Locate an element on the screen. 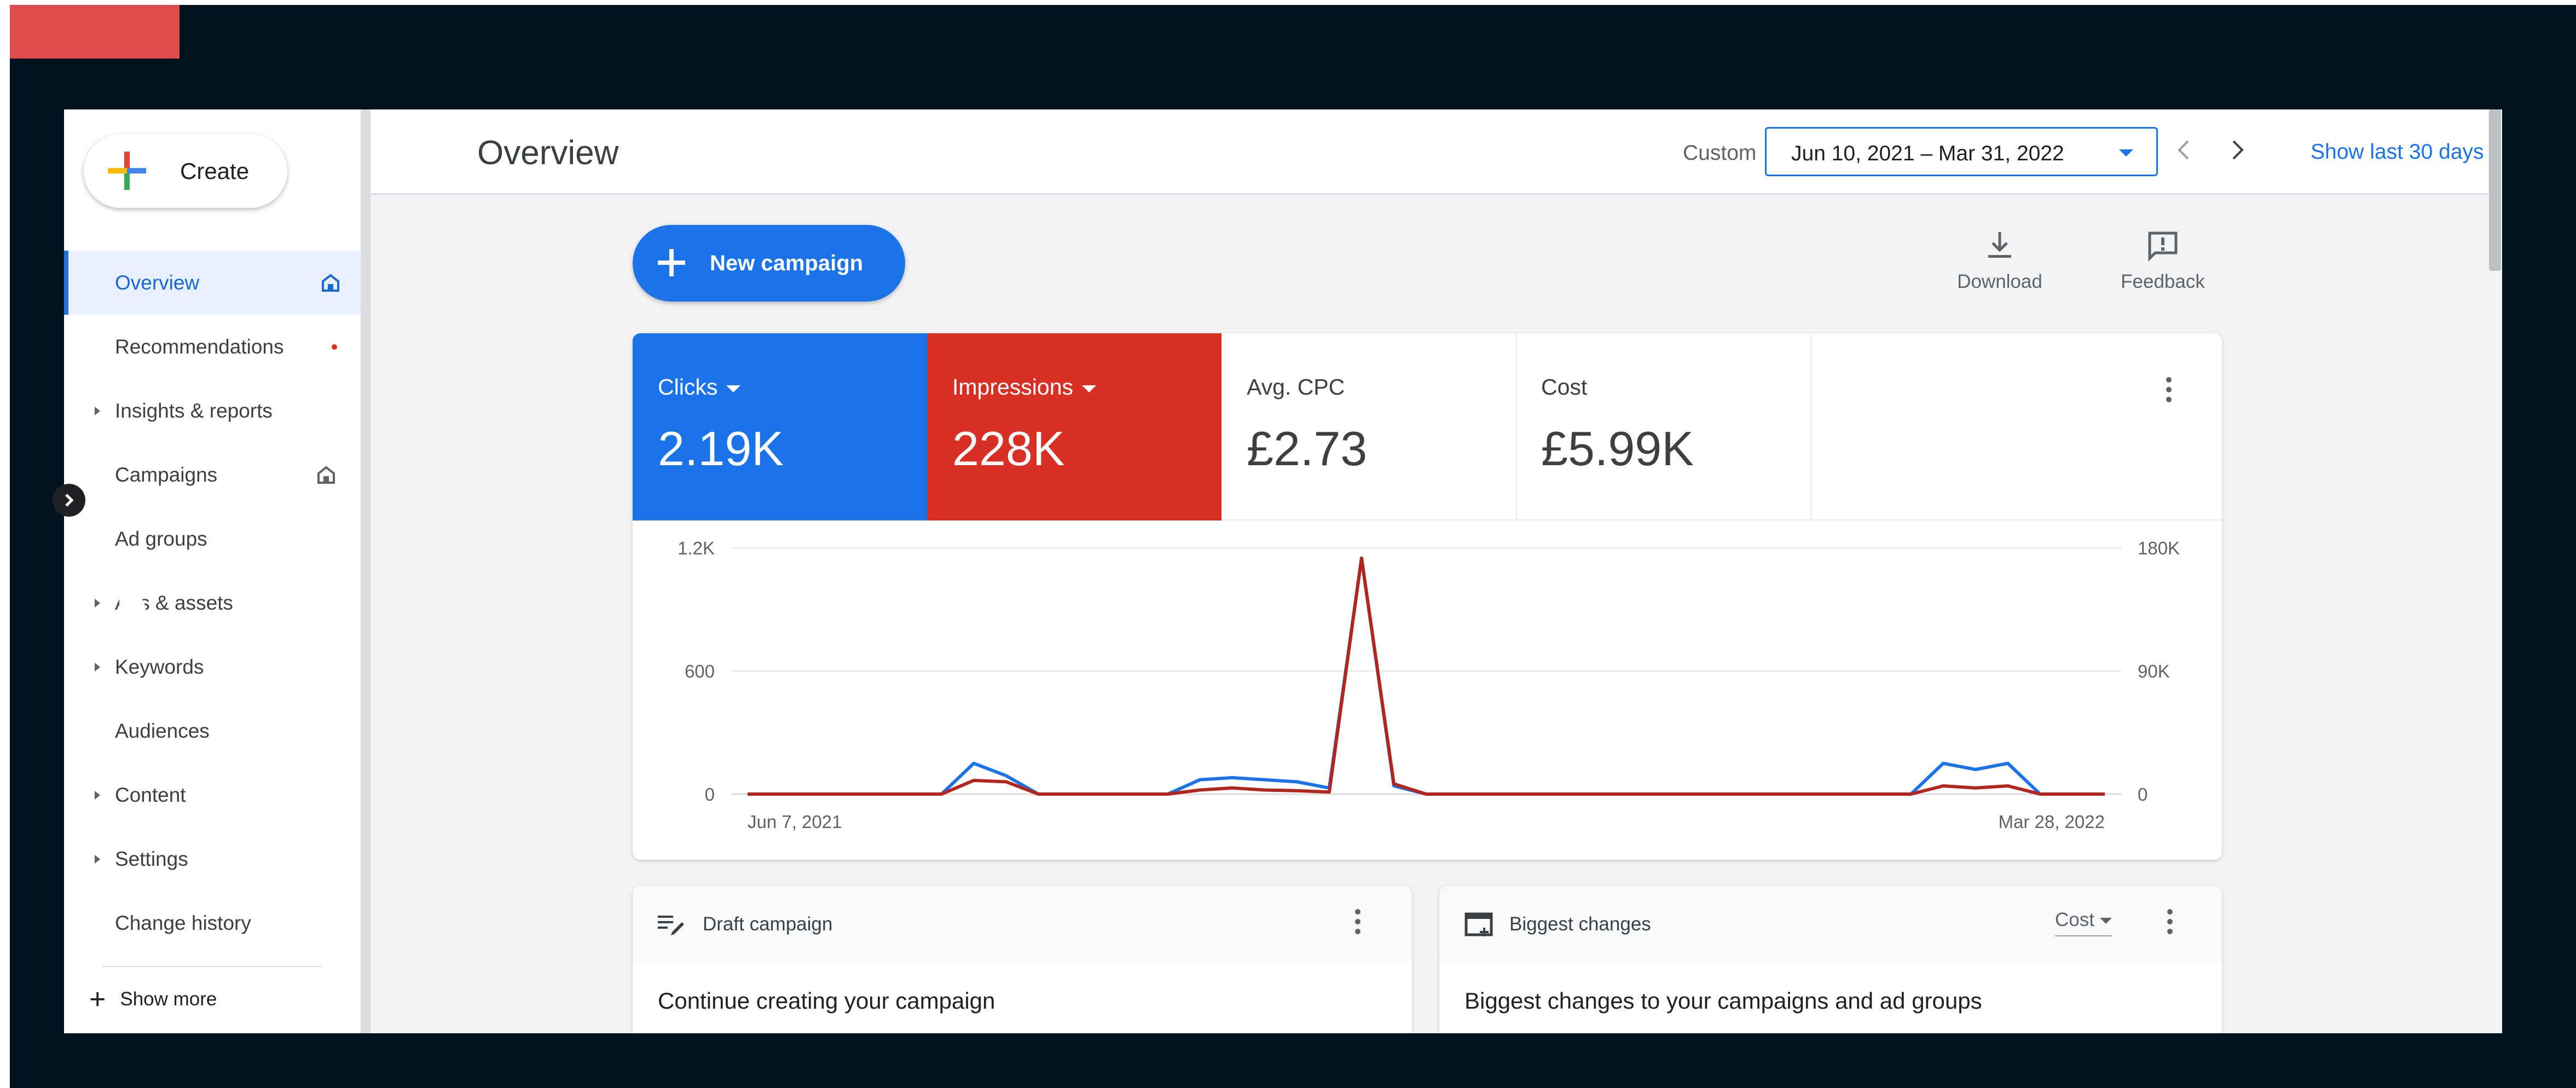 The image size is (2576, 1088). download-button: Download is located at coordinates (2000, 261).